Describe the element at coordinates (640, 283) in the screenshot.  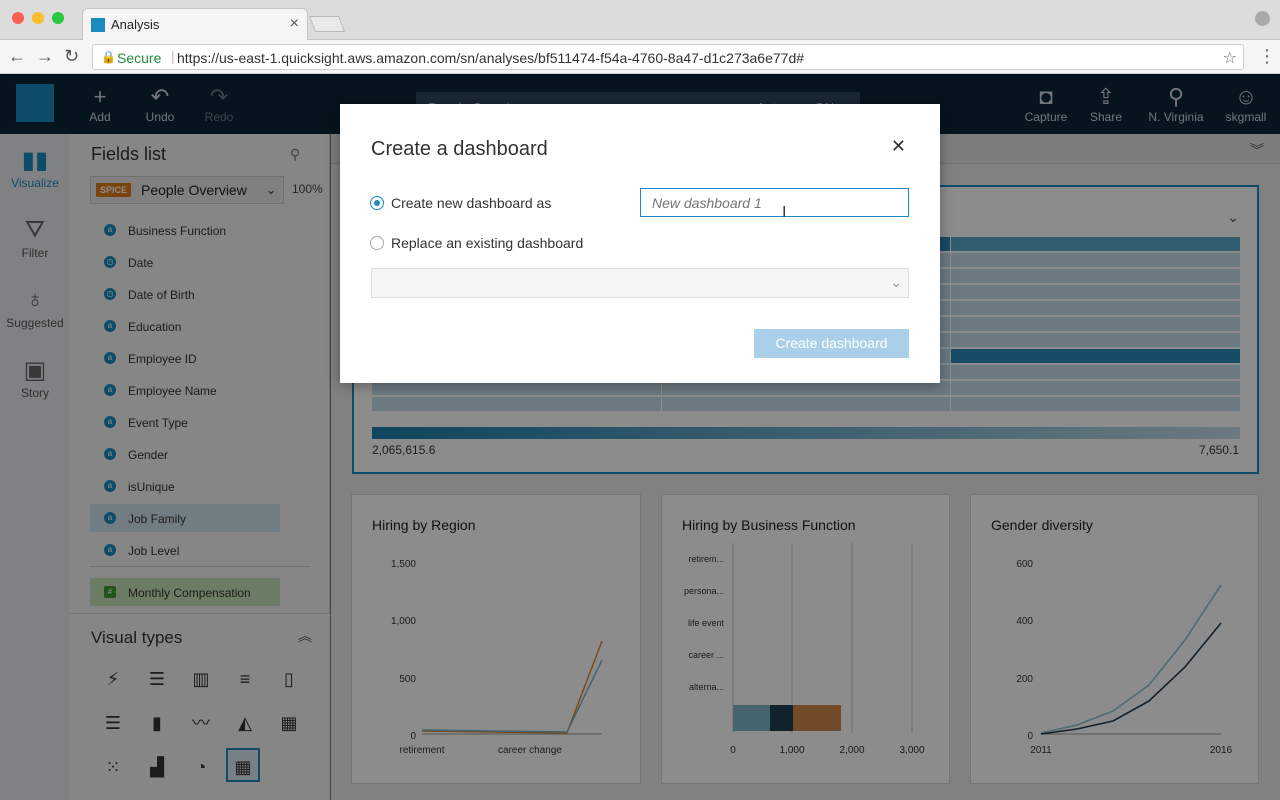
I see `existing-dashboard-select: ⌄` at that location.